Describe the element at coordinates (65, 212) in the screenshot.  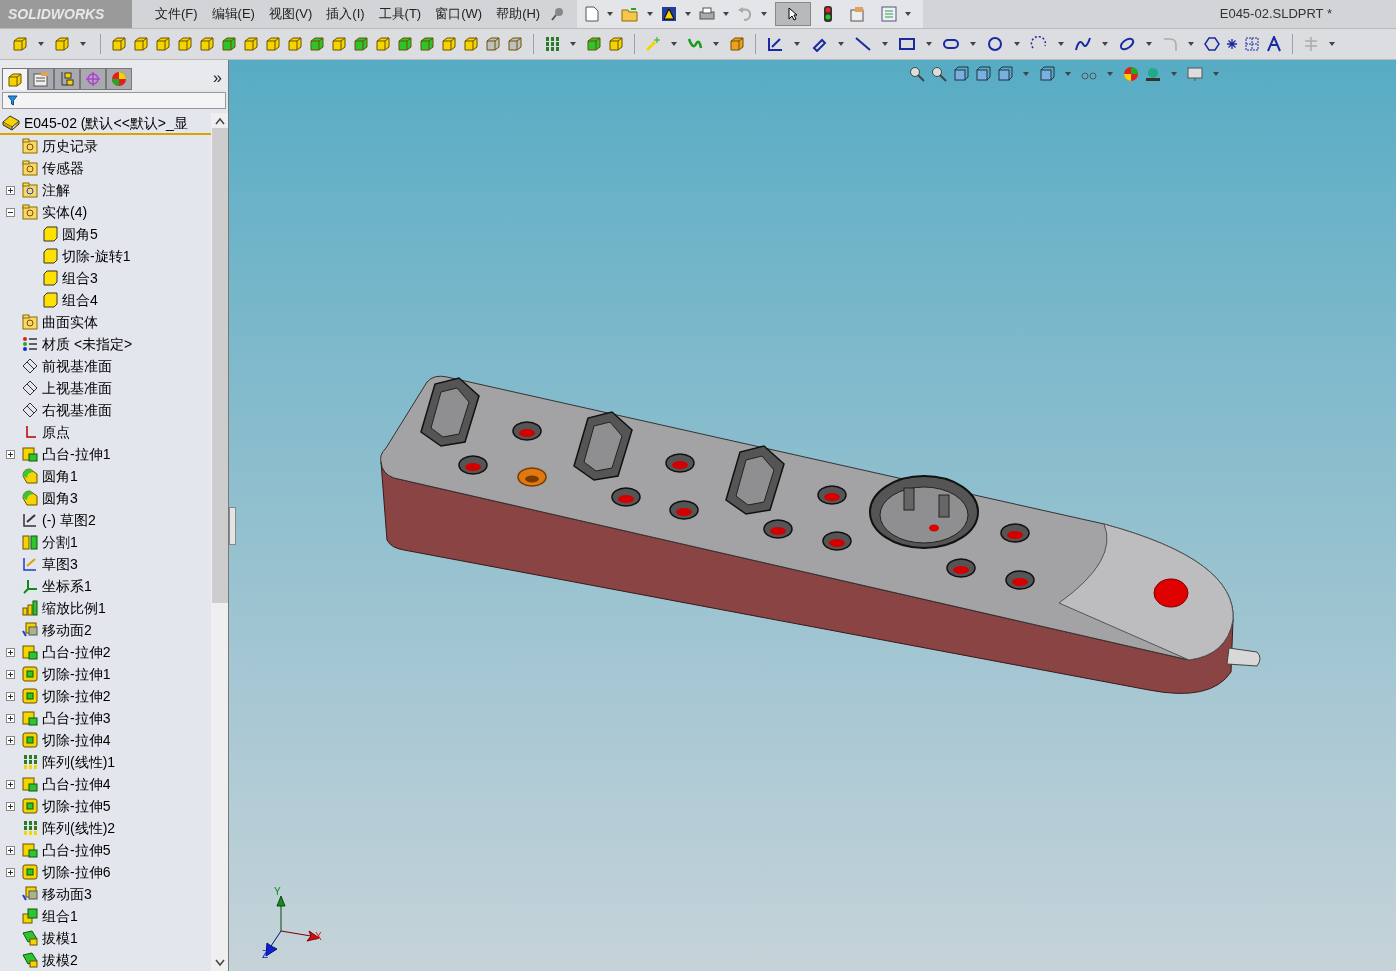
I see `tree-item: 实体(4)` at that location.